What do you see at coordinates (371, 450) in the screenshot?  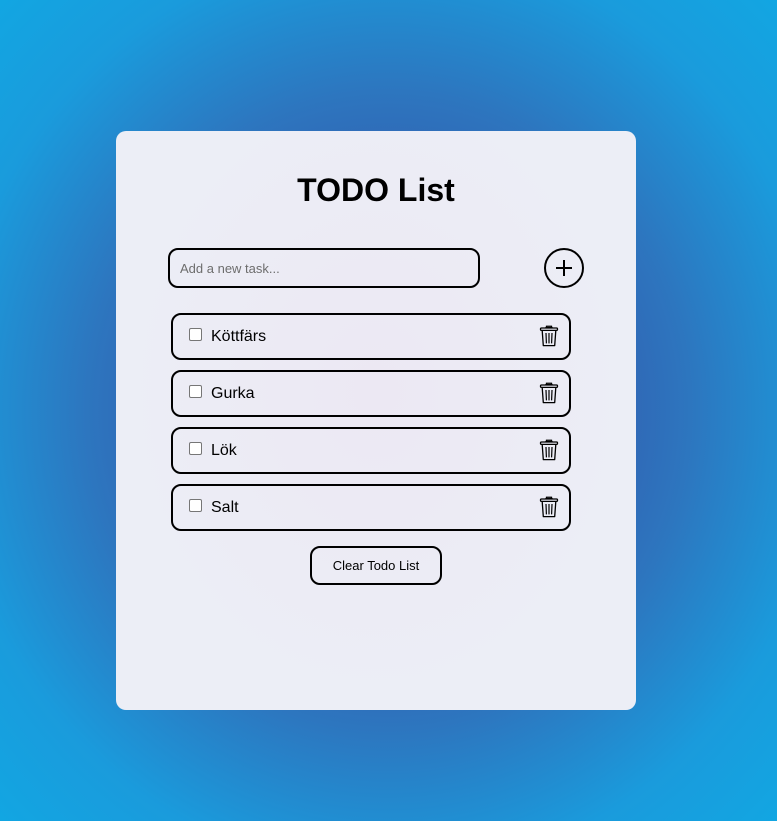 I see `todo-item: Lök` at bounding box center [371, 450].